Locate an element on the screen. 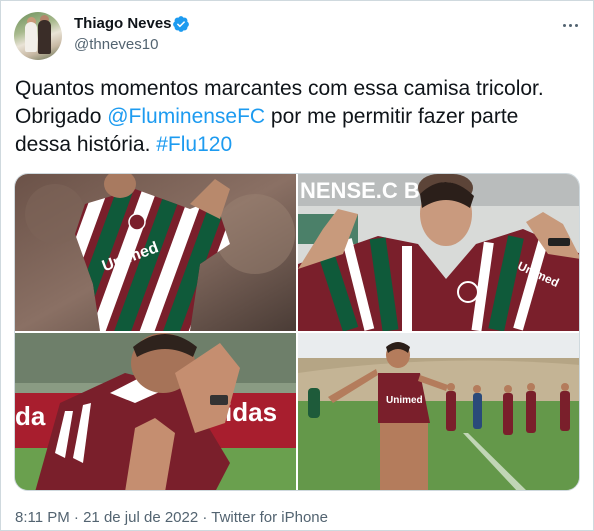 The image size is (594, 531). svg-text: da is located at coordinates (30, 416).